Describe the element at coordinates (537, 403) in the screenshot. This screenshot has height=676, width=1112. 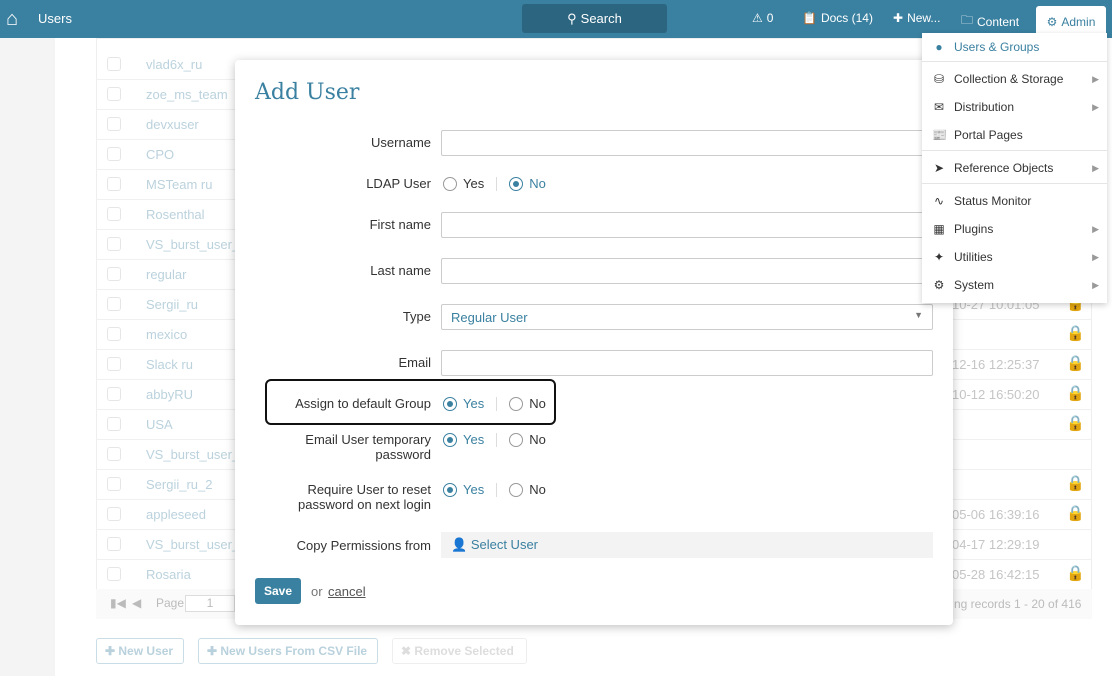
I see `assign-no-label: No` at that location.